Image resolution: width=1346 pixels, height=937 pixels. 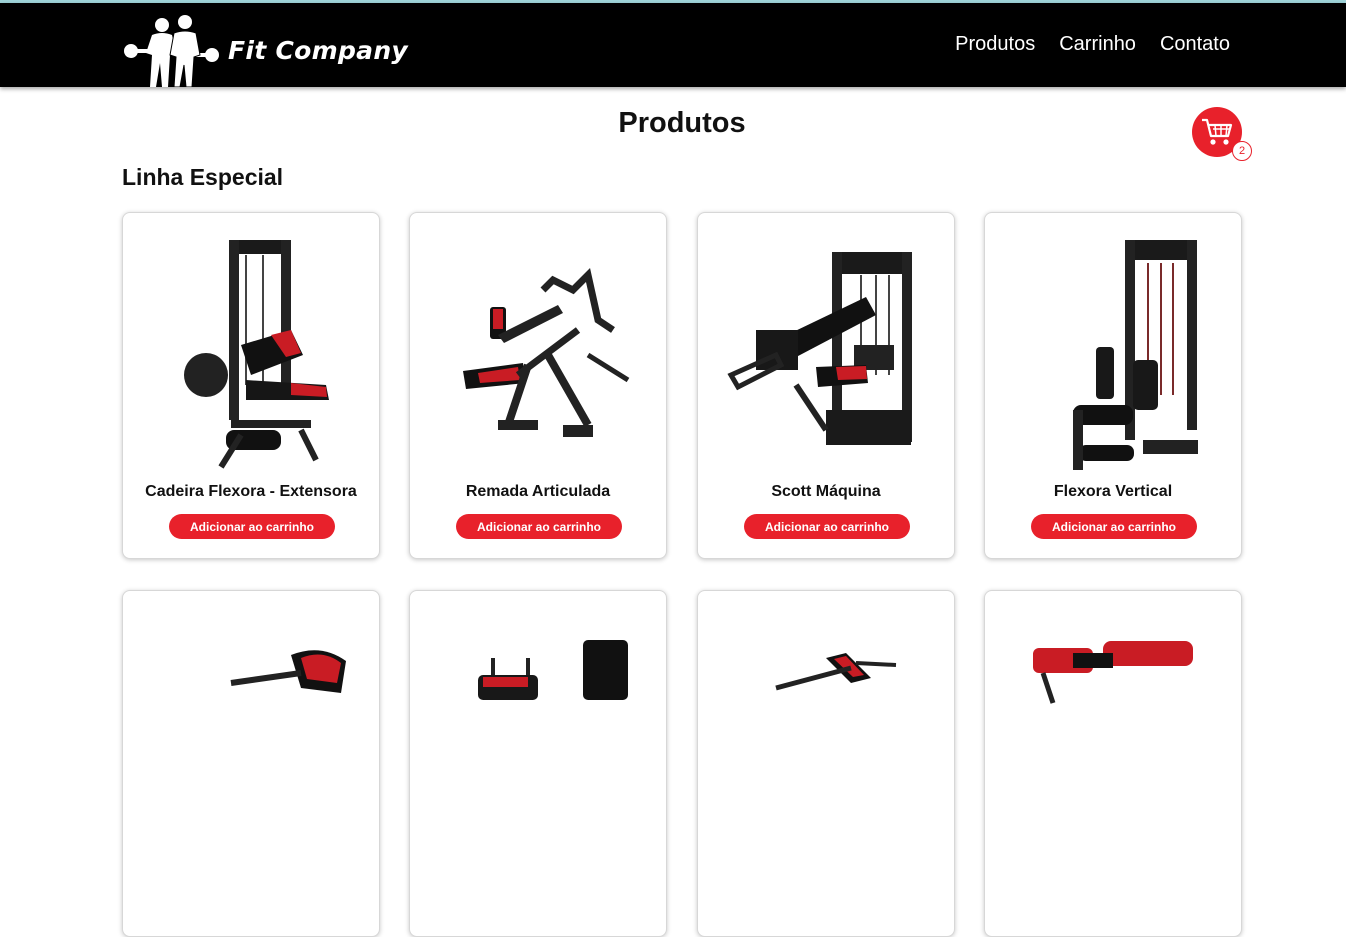 What do you see at coordinates (673, 45) in the screenshot?
I see `site-header: Fit Company Produtos Carrinho Contato` at bounding box center [673, 45].